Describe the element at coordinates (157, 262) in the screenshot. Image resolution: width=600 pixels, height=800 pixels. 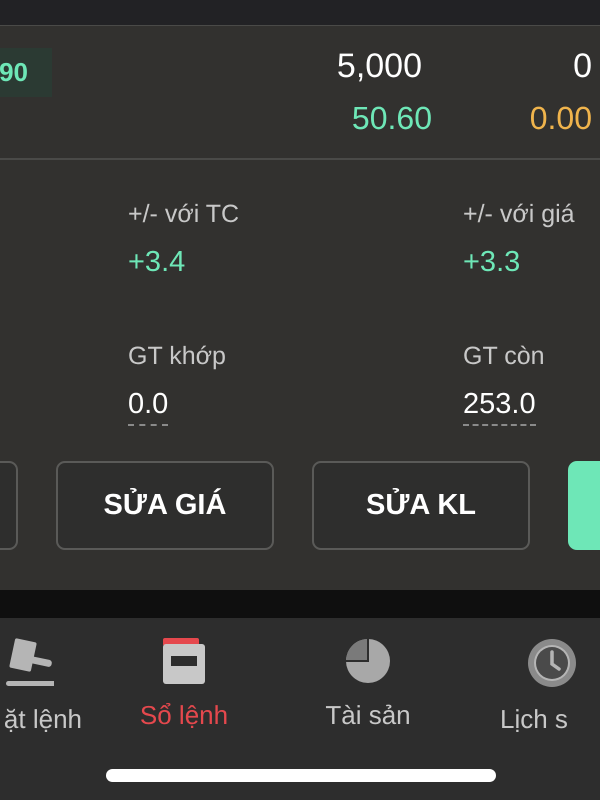
I see `stat-value: +3.4` at that location.